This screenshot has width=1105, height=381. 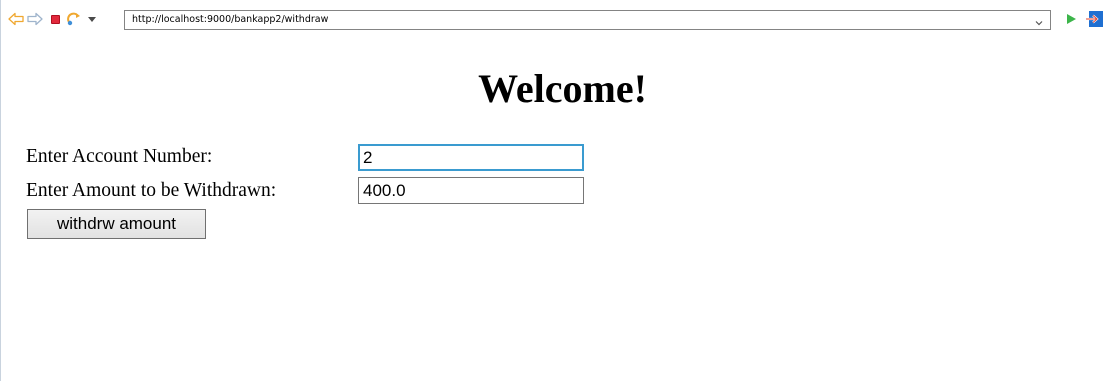 What do you see at coordinates (230, 20) in the screenshot?
I see `address-url: http://localhost:9000/bankapp2/withdraw` at bounding box center [230, 20].